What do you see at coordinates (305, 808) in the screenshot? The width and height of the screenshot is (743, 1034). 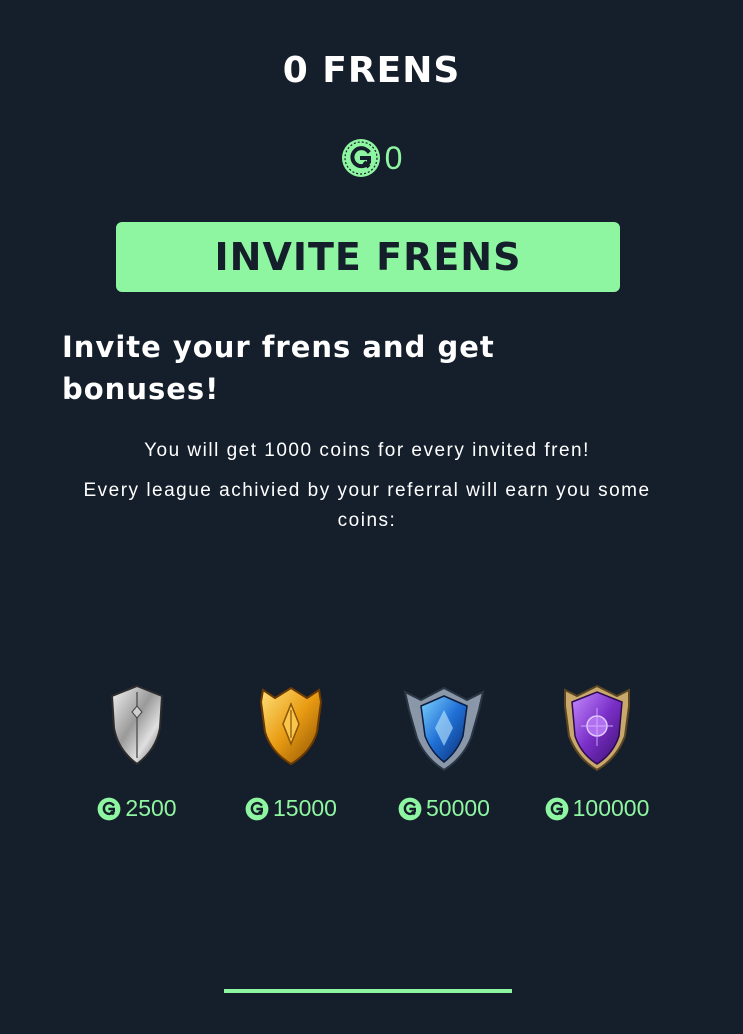 I see `reward-value: 15000` at bounding box center [305, 808].